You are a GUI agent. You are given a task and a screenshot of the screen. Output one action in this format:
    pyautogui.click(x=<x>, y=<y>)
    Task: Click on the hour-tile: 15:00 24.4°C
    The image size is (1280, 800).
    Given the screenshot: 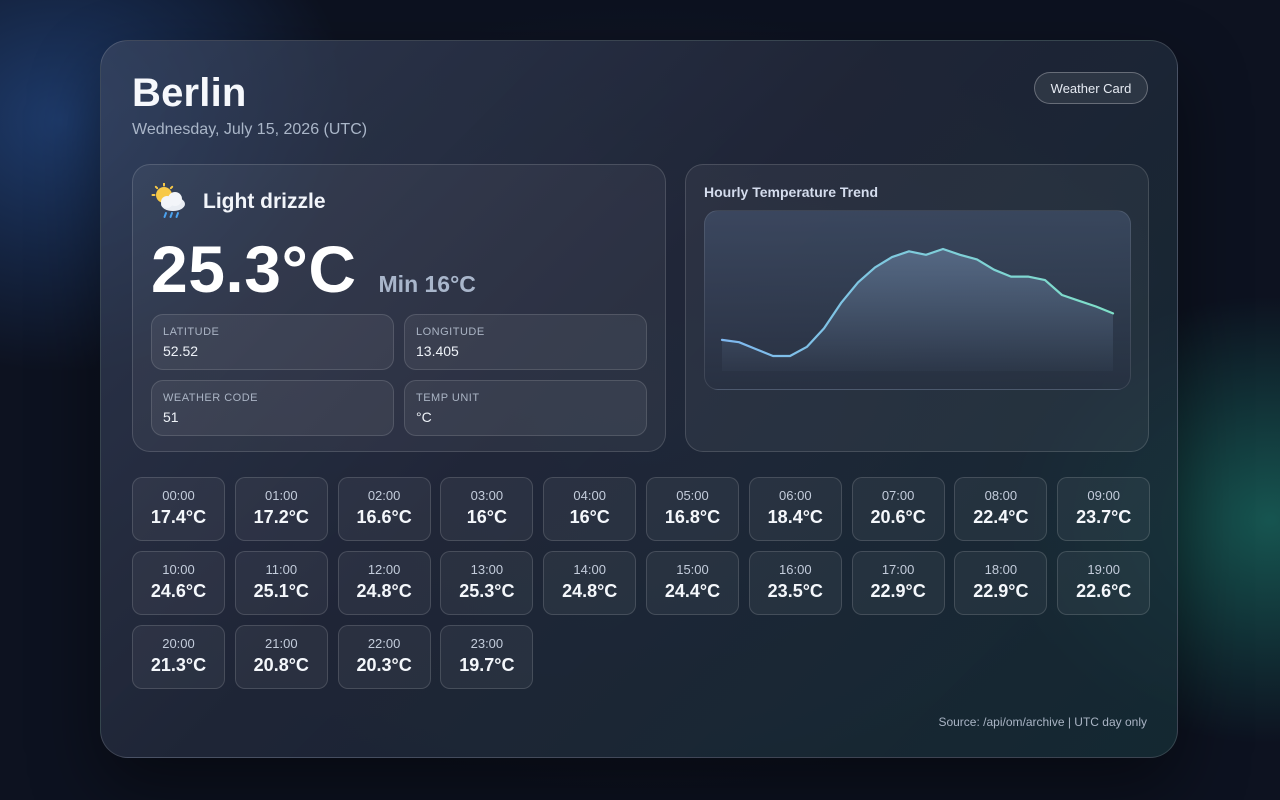 What is the action you would take?
    pyautogui.click(x=692, y=583)
    